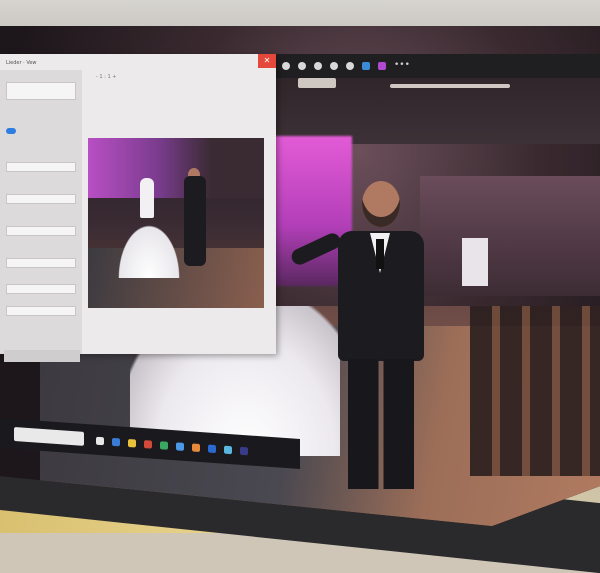 The width and height of the screenshot is (600, 573). What do you see at coordinates (359, 341) in the screenshot?
I see `groom` at bounding box center [359, 341].